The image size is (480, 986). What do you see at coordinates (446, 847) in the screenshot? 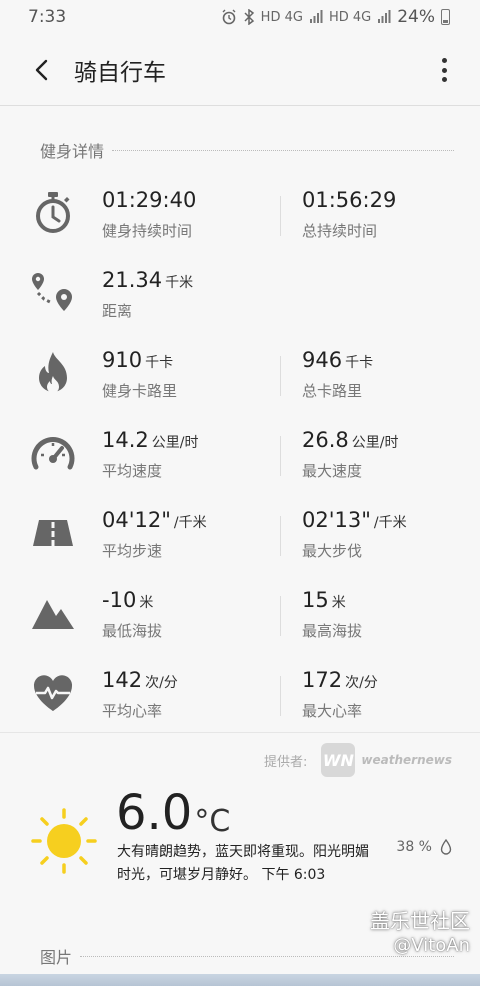
I see `water-drop-icon` at bounding box center [446, 847].